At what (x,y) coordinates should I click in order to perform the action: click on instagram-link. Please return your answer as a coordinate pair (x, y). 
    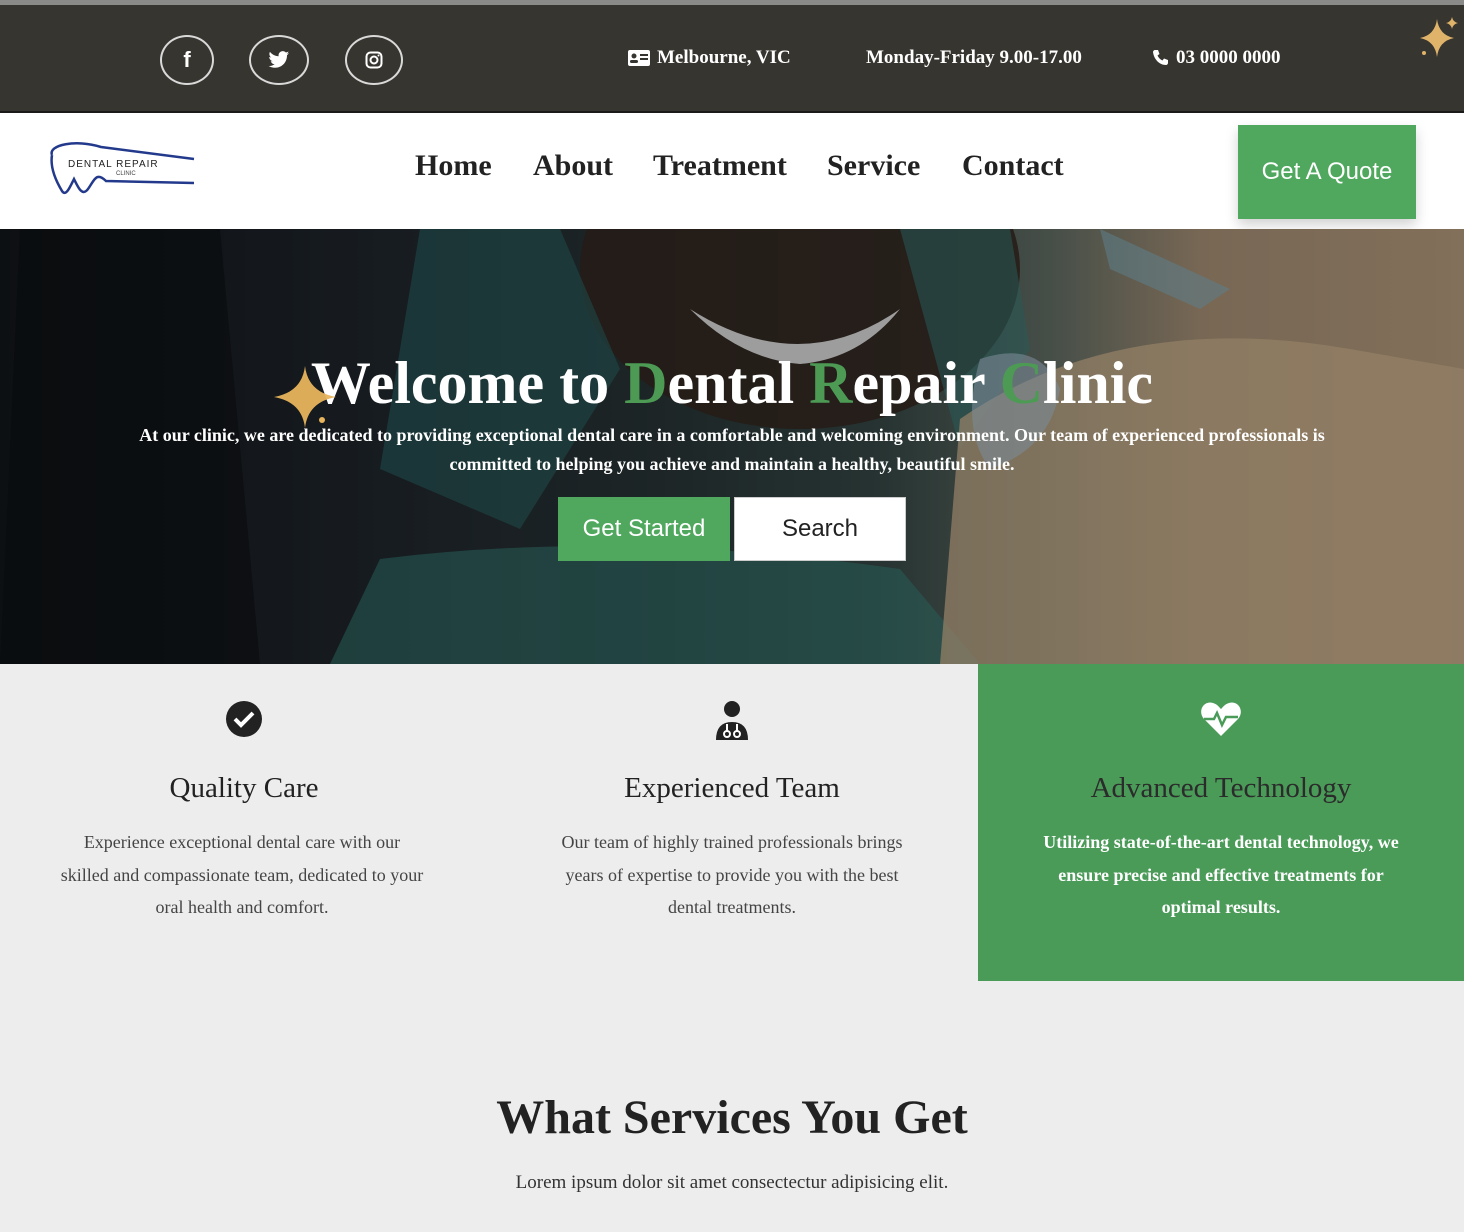
    Looking at the image, I should click on (374, 60).